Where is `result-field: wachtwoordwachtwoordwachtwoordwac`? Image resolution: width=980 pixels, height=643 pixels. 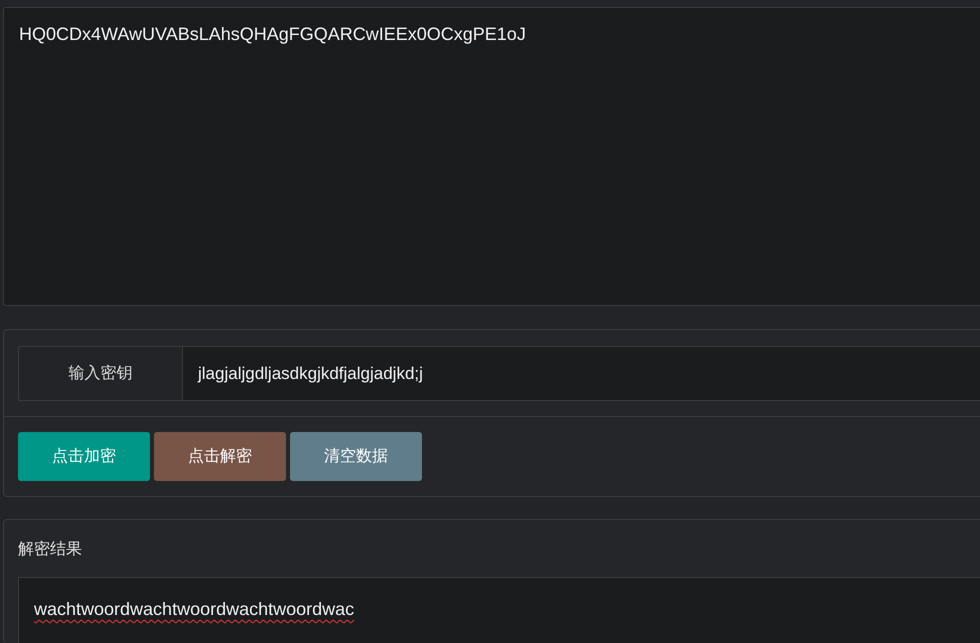 result-field: wachtwoordwachtwoordwachtwoordwac is located at coordinates (499, 610).